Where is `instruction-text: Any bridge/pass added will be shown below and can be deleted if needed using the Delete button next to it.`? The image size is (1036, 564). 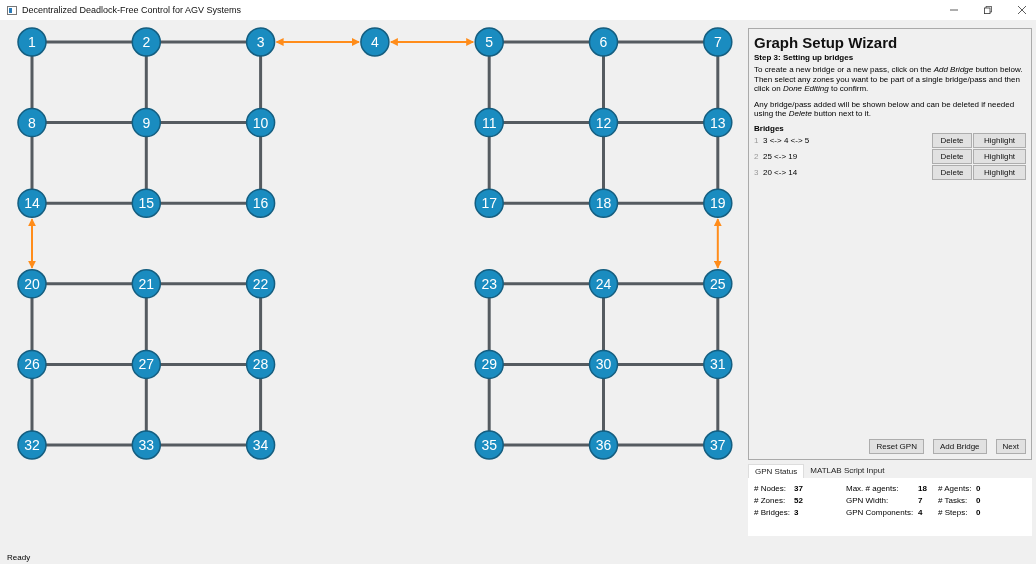 instruction-text: Any bridge/pass added will be shown below and can be deleted if needed using the Delete button next to it. is located at coordinates (885, 109).